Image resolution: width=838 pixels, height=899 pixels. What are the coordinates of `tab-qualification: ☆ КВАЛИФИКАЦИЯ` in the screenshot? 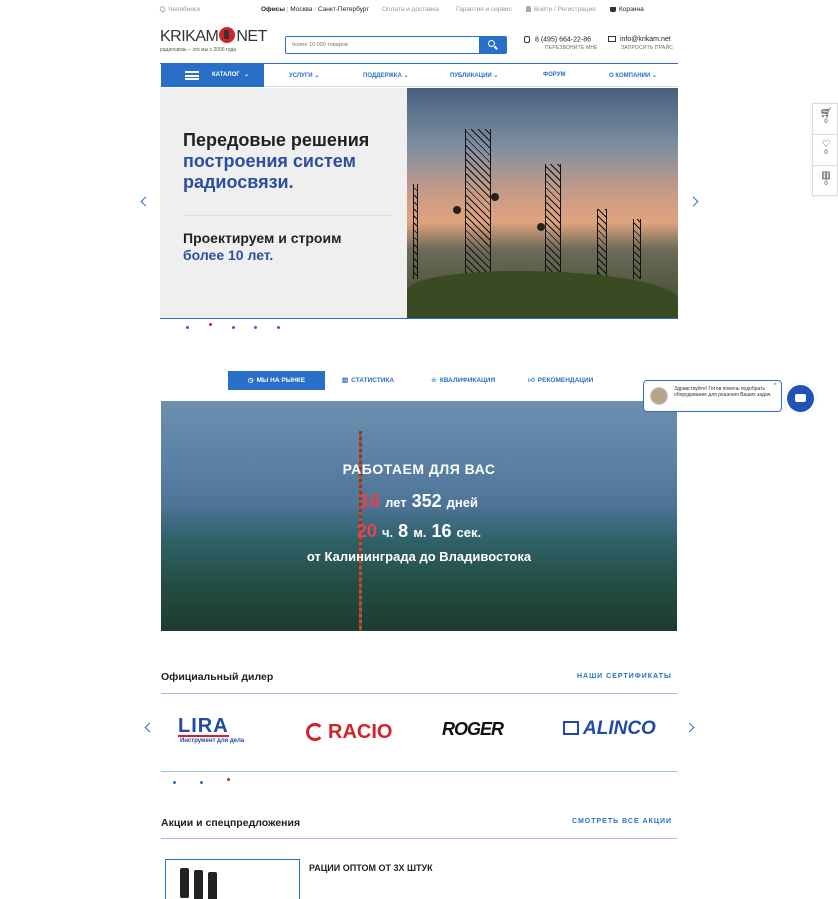 It's located at (463, 380).